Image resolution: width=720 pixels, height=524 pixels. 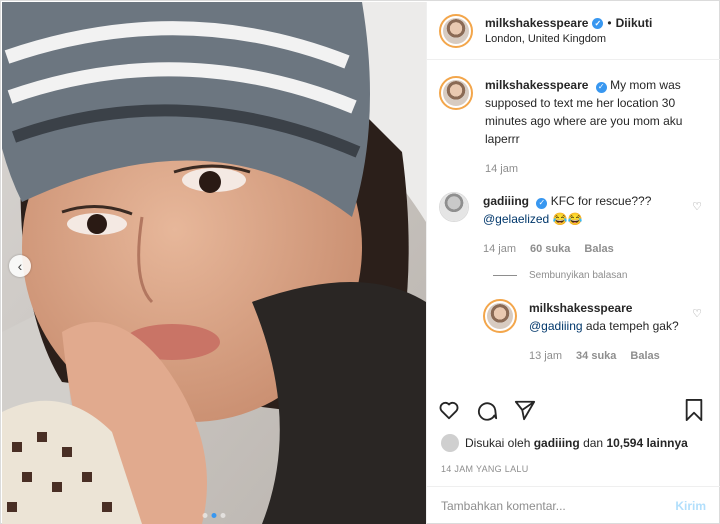 What do you see at coordinates (632, 326) in the screenshot?
I see `reply-text: ada tempeh gak?` at bounding box center [632, 326].